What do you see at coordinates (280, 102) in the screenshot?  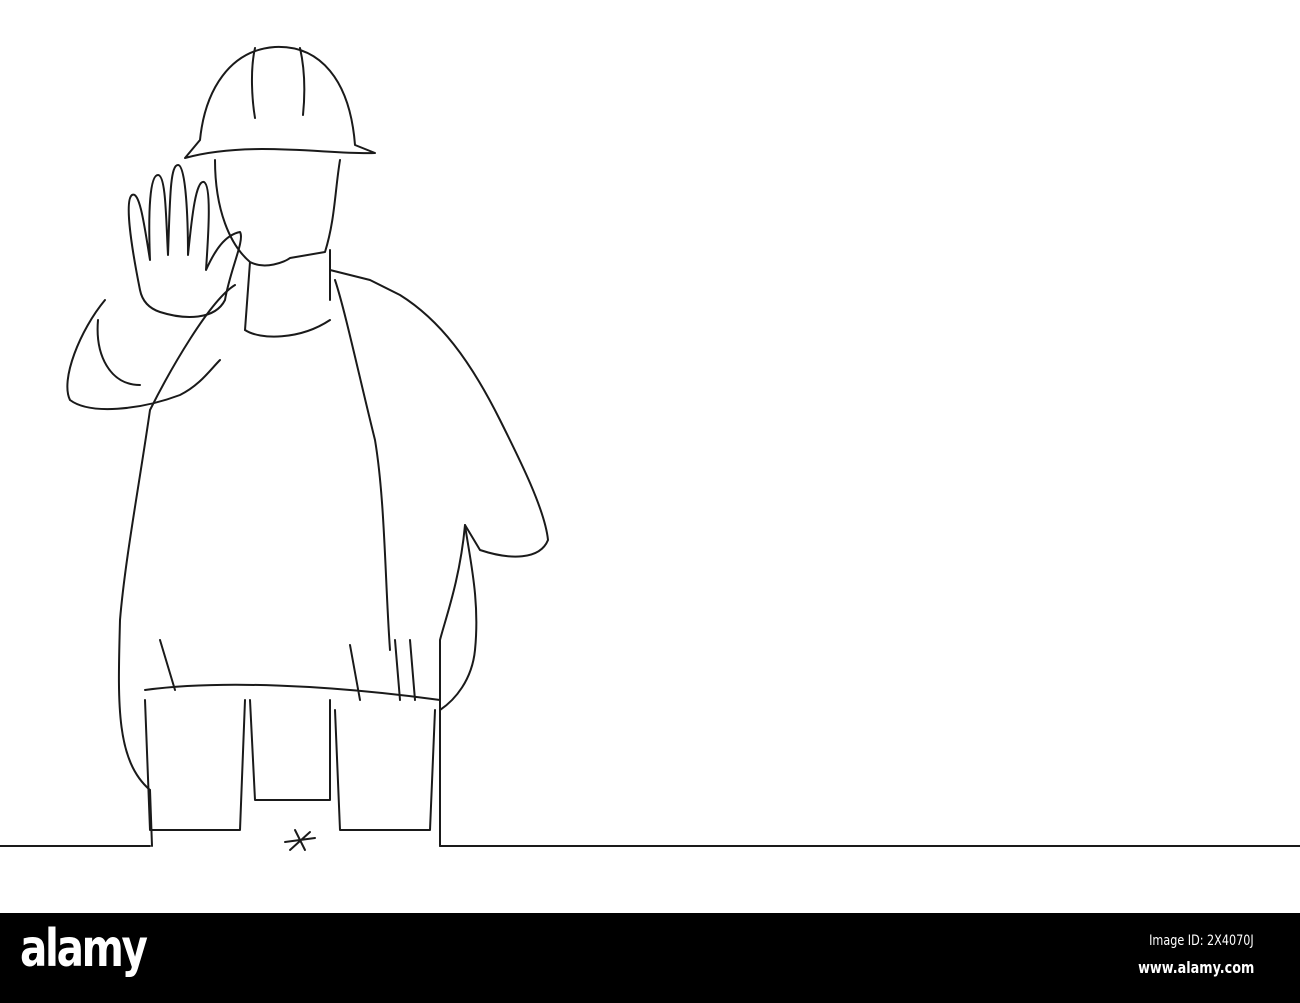 I see `hard-hat` at bounding box center [280, 102].